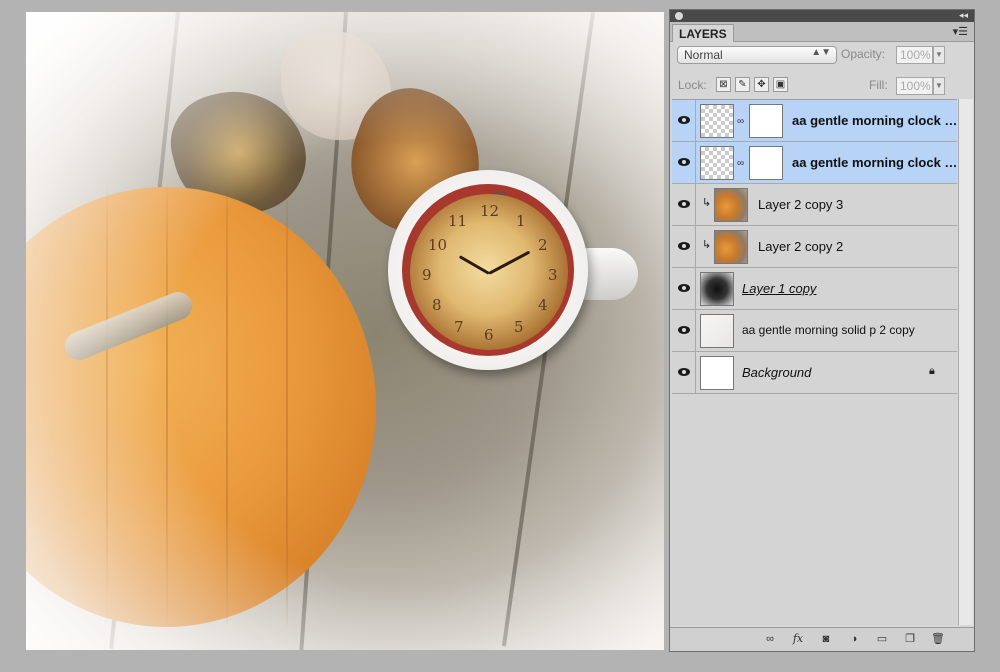  What do you see at coordinates (965, 362) in the screenshot?
I see `layer-list-scrollbar` at bounding box center [965, 362].